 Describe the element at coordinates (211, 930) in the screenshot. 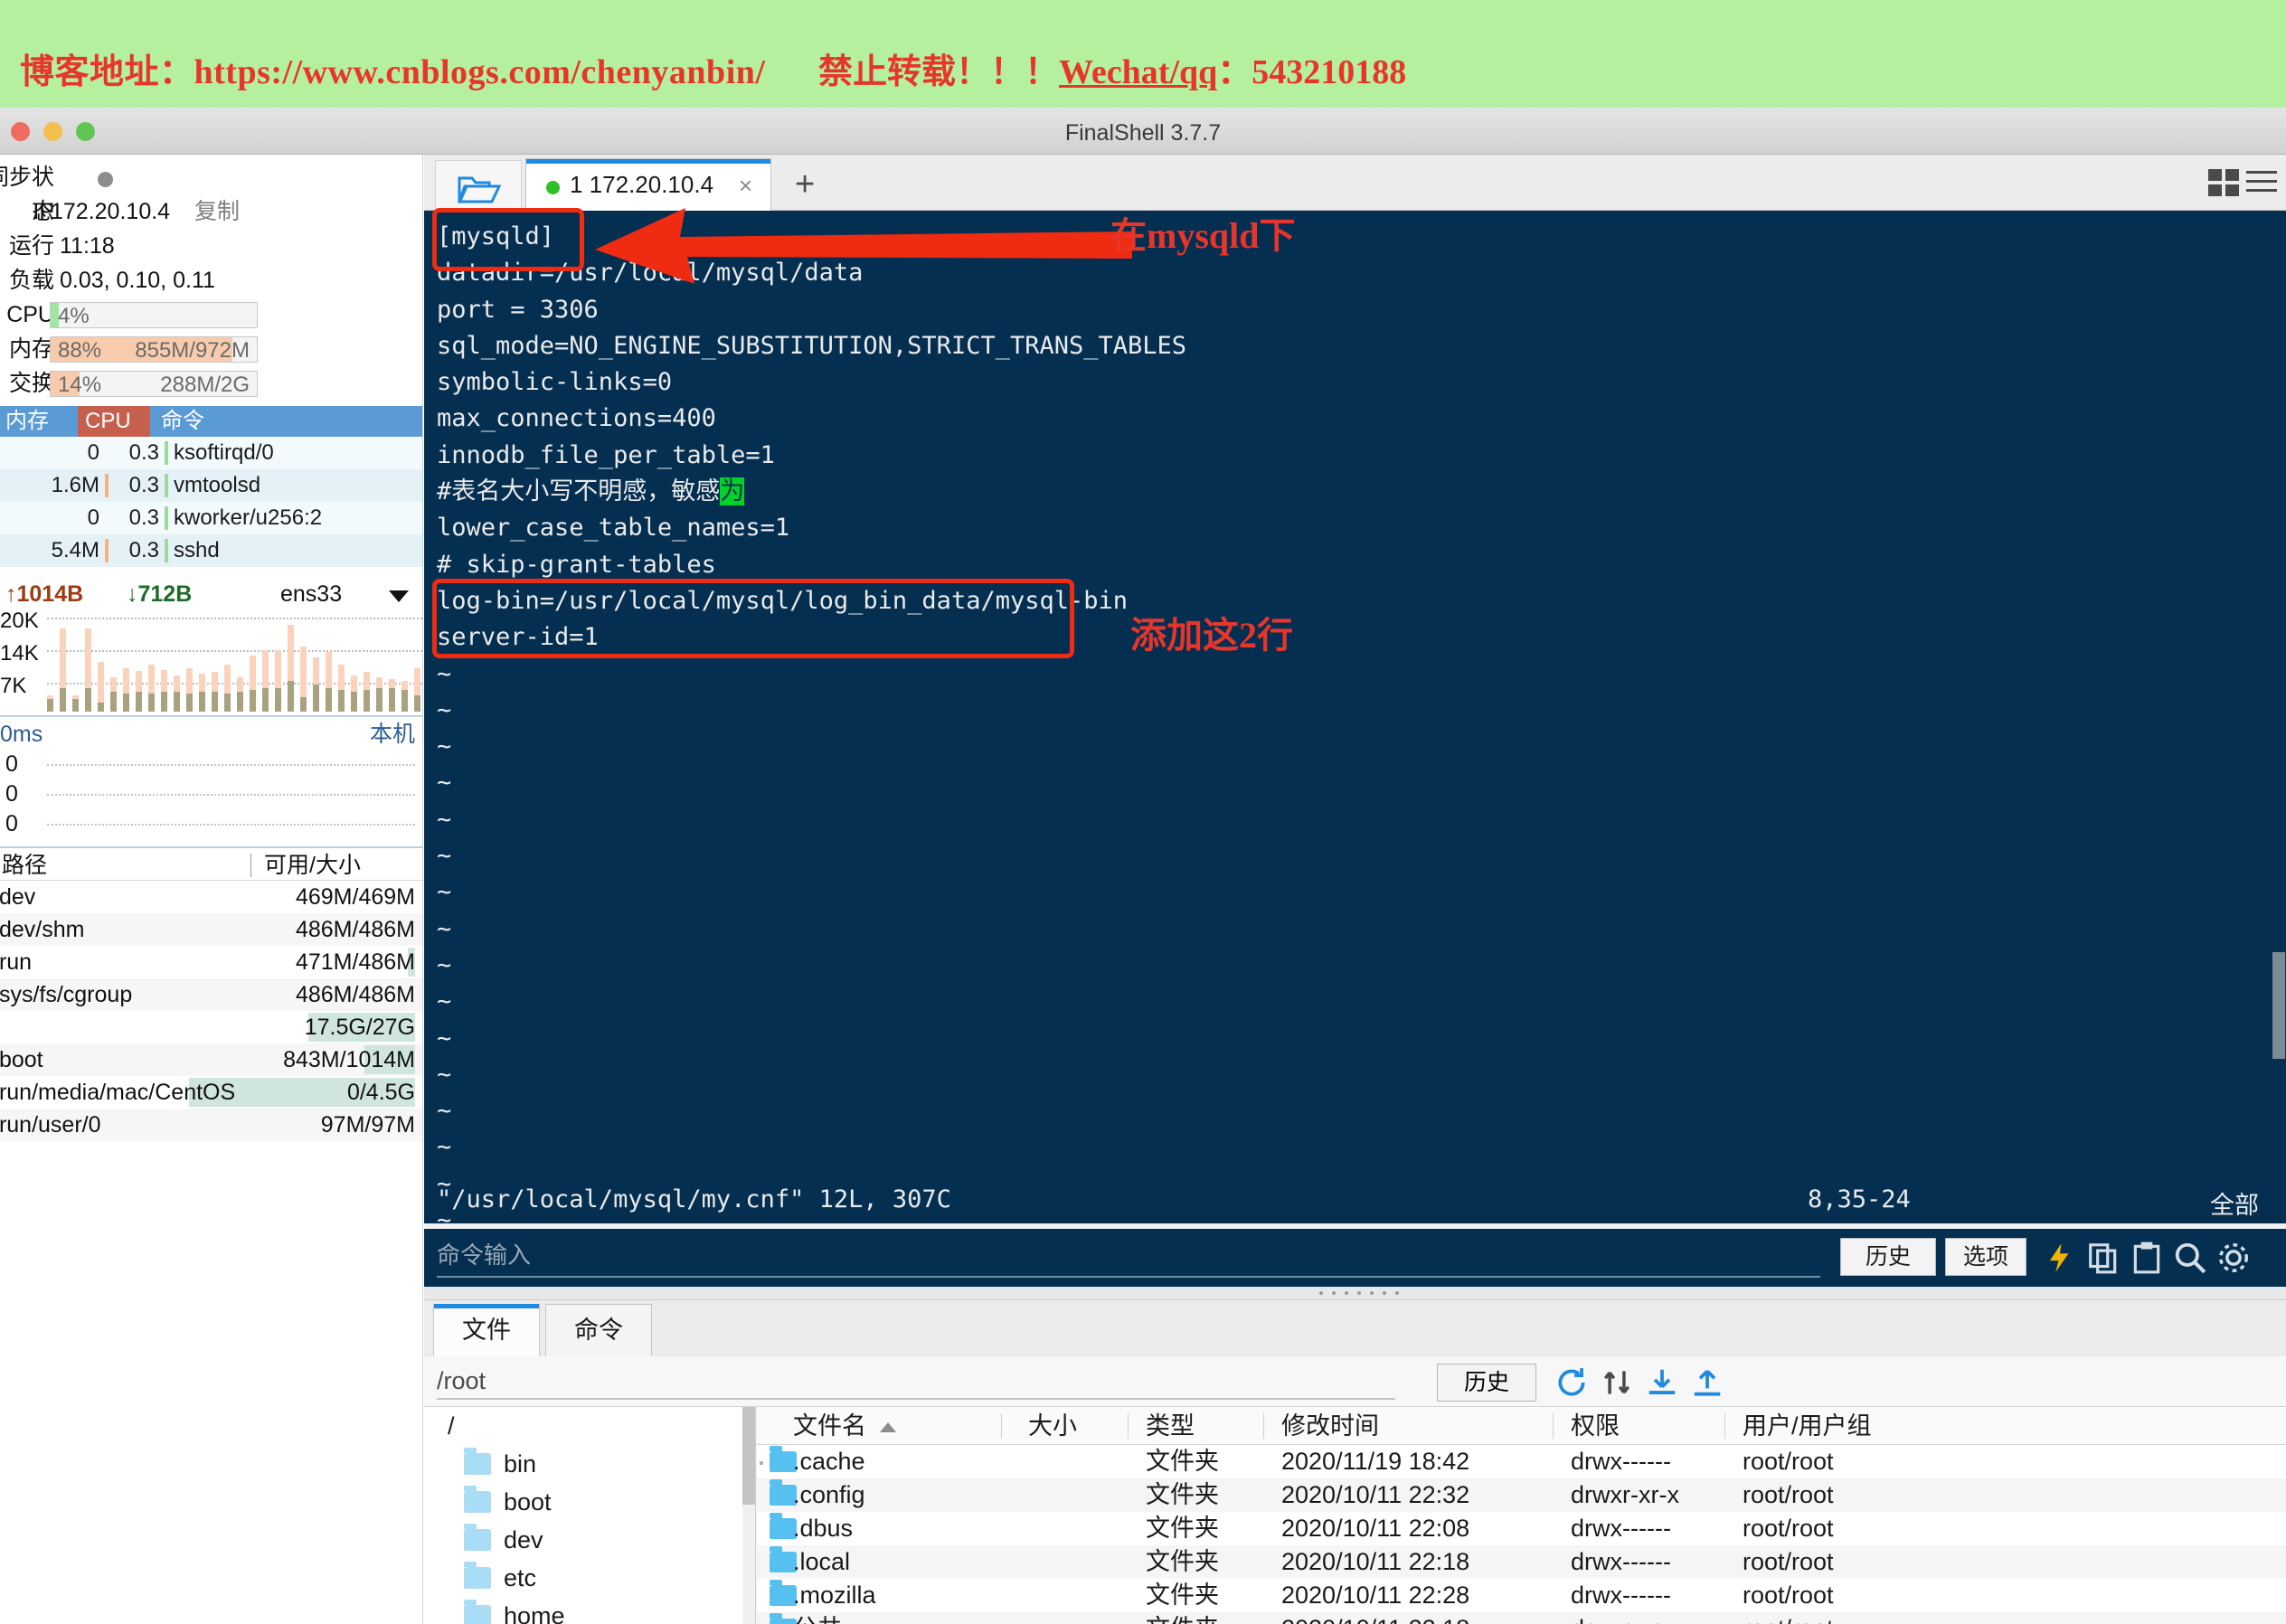

I see `disk-row: /dev/shm 486M/486M` at that location.